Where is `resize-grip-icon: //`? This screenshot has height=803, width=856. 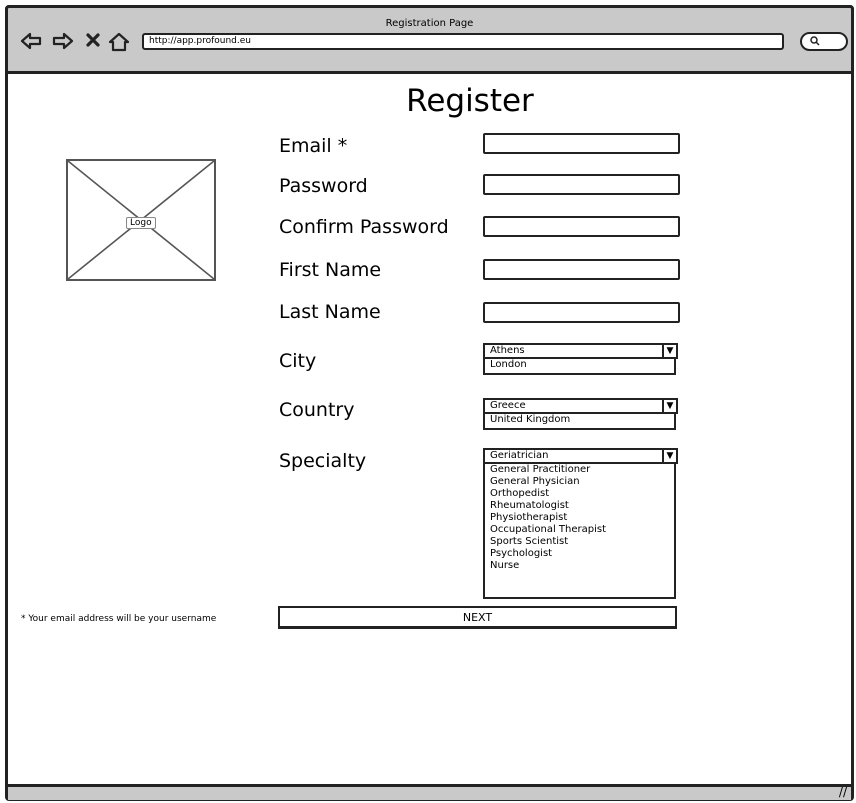
resize-grip-icon: // is located at coordinates (843, 792).